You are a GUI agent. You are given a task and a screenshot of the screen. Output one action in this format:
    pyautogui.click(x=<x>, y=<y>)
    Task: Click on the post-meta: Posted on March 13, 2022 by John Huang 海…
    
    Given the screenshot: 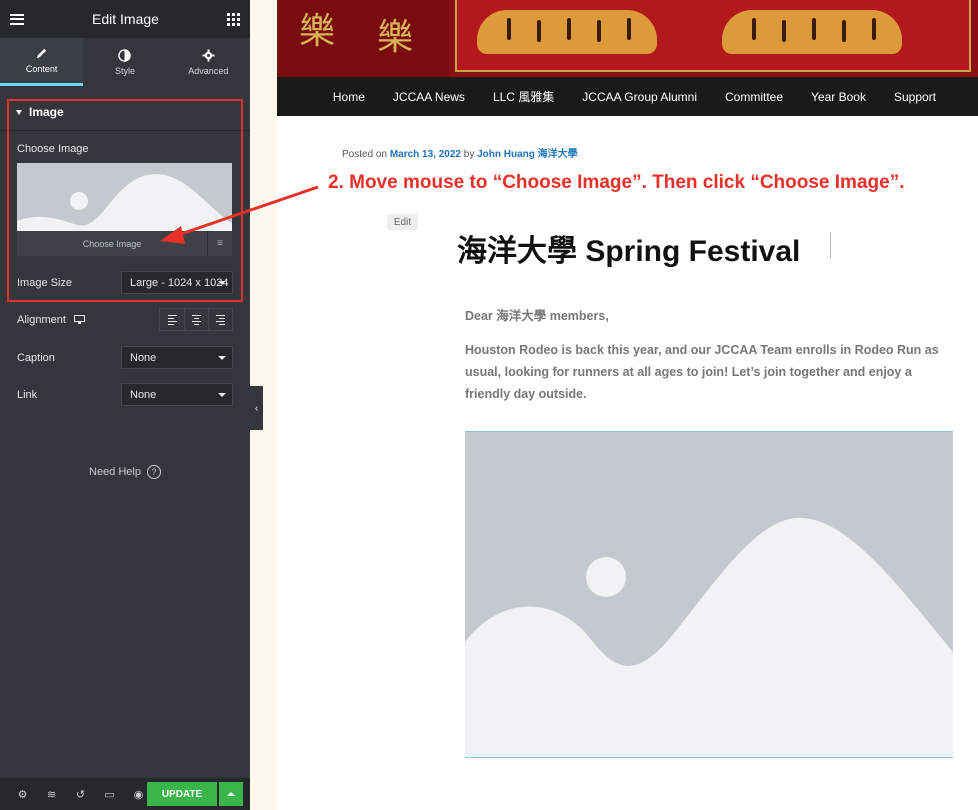 What is the action you would take?
    pyautogui.click(x=460, y=152)
    